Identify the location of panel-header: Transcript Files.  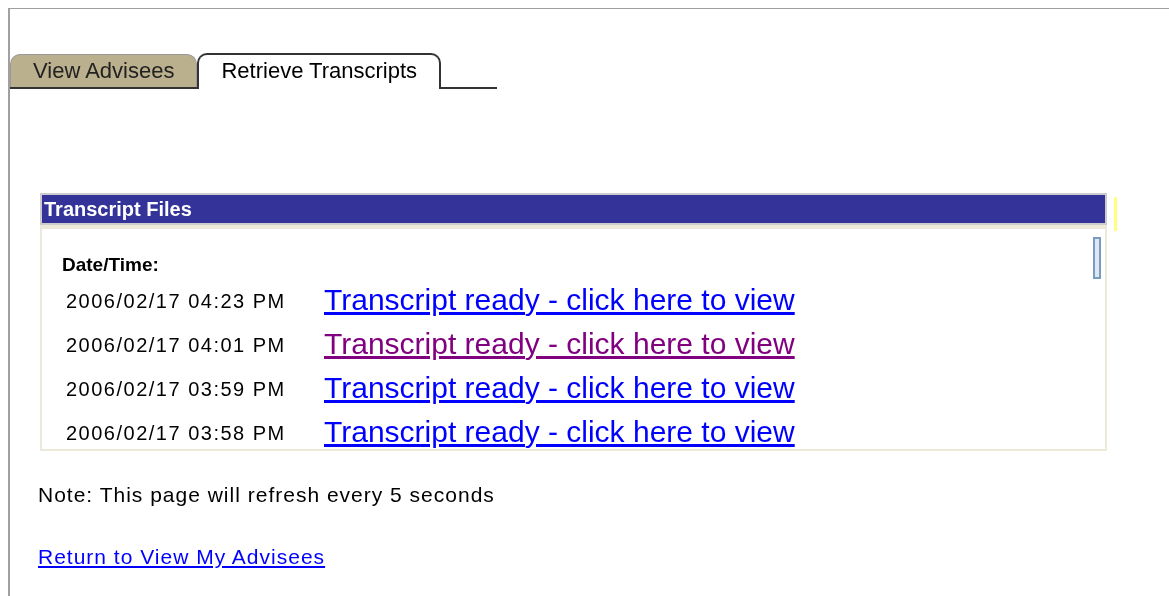
(573, 209).